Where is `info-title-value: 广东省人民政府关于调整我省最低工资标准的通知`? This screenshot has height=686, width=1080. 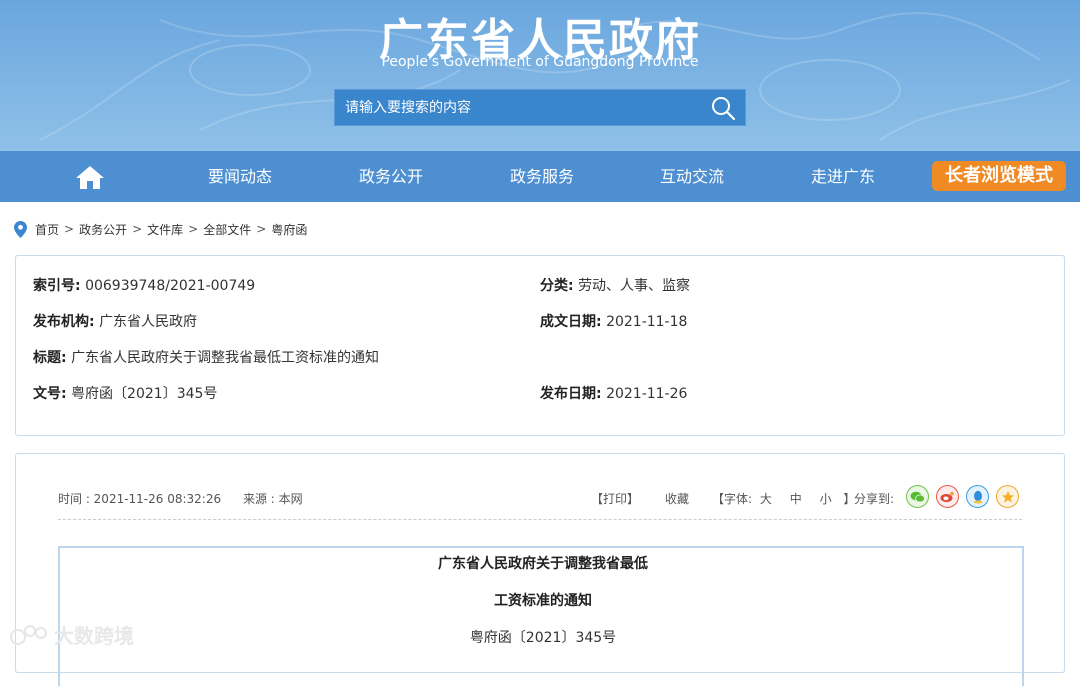 info-title-value: 广东省人民政府关于调整我省最低工资标准的通知 is located at coordinates (225, 358).